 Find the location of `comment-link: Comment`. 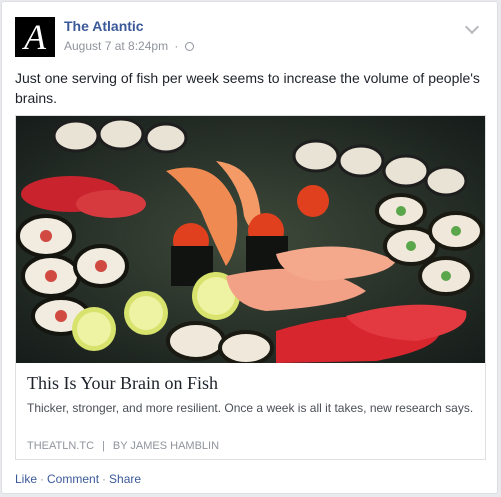

comment-link: Comment is located at coordinates (73, 479).